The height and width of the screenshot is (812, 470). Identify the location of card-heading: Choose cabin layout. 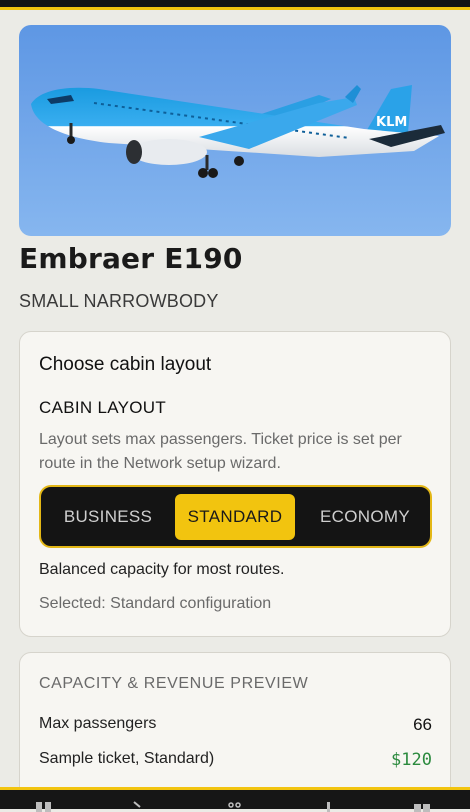
(125, 364).